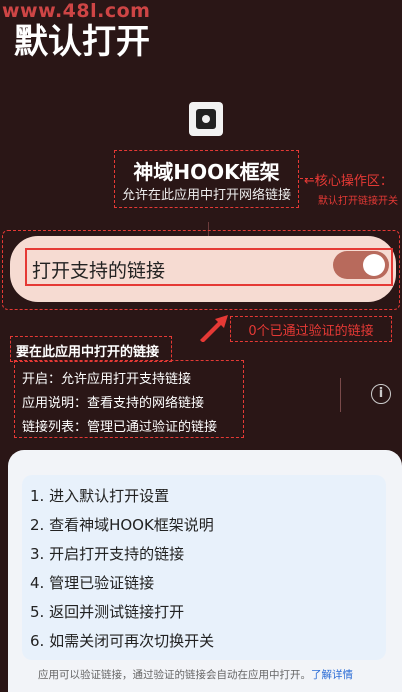  I want to click on footer-text: 应用可以验证链接，通过验证的链接会自动在应用中打开。, so click(174, 675).